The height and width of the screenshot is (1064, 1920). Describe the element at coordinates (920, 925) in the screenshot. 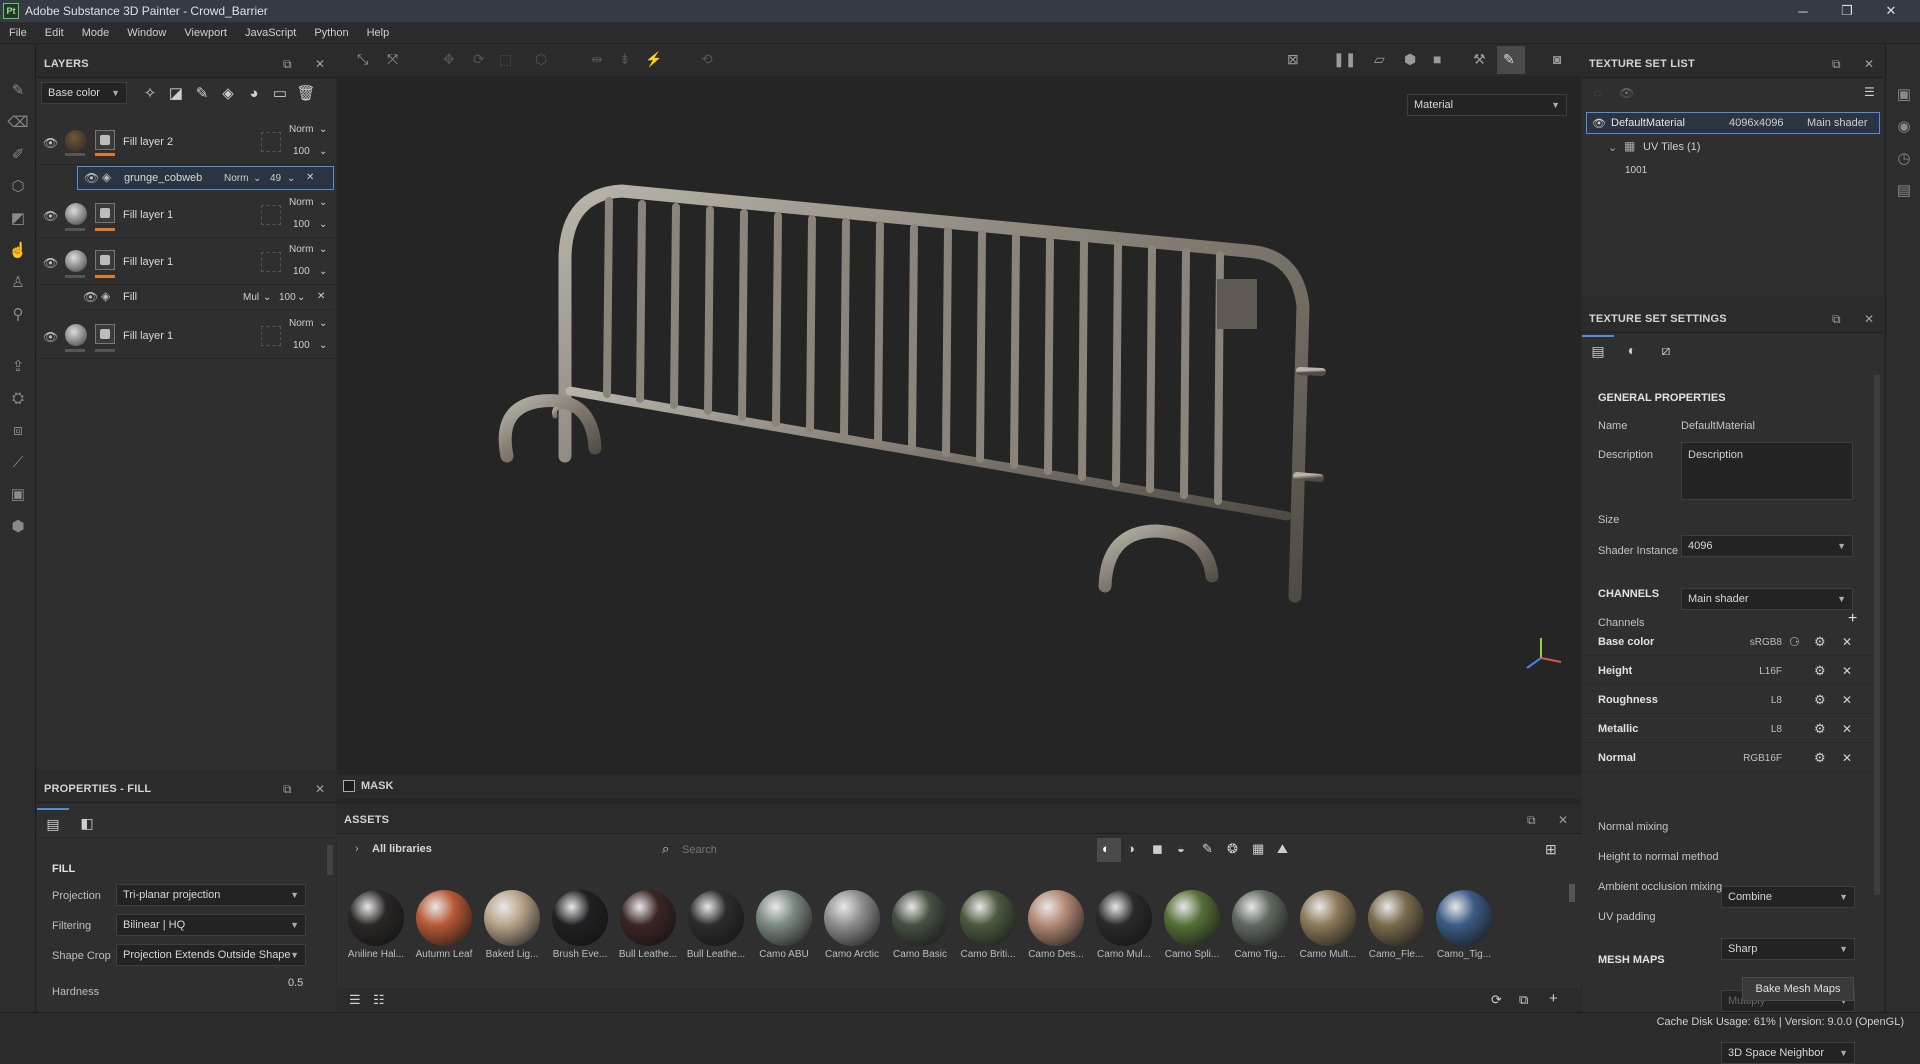

I see `material-tile: Camo Basic` at that location.